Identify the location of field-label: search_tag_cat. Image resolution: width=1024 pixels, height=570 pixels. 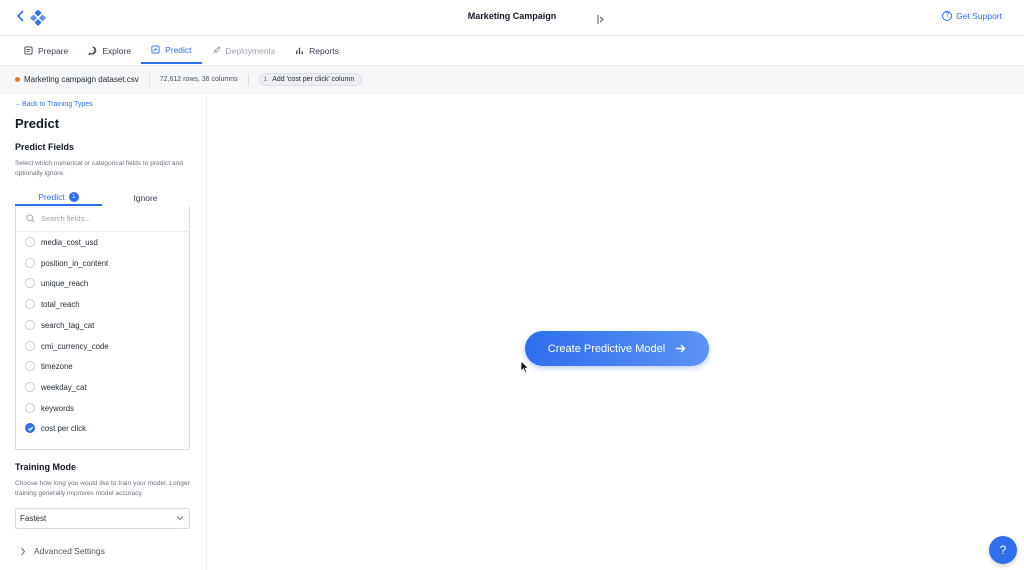
(68, 325).